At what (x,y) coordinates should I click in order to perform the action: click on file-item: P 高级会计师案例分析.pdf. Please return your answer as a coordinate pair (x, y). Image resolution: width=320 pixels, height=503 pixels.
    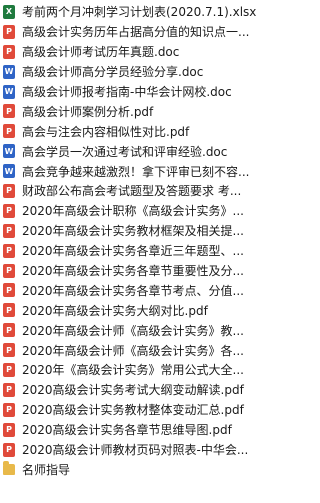
    Looking at the image, I should click on (137, 111).